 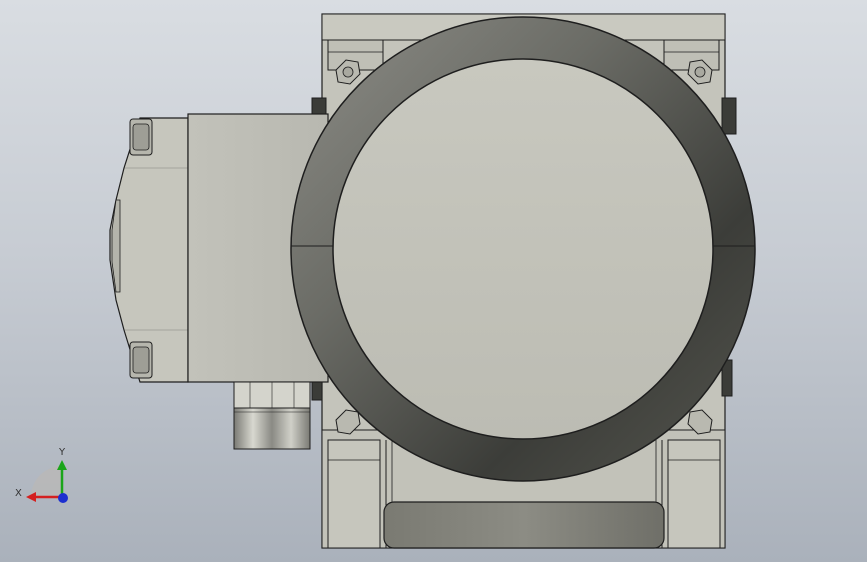 What do you see at coordinates (62, 452) in the screenshot?
I see `y-axis-label: Y` at bounding box center [62, 452].